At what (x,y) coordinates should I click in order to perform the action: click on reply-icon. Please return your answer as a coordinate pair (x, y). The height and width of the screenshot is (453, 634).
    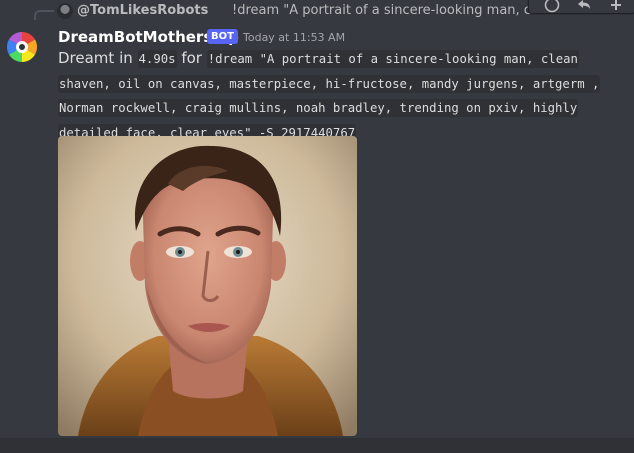
    Looking at the image, I should click on (584, 5).